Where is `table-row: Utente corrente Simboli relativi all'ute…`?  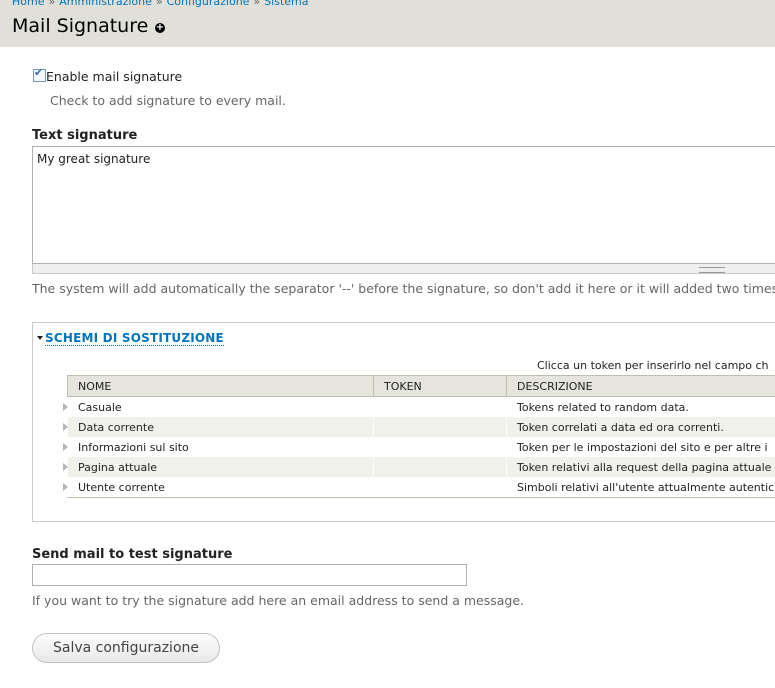
table-row: Utente corrente Simboli relativi all'ute… is located at coordinates (421, 487).